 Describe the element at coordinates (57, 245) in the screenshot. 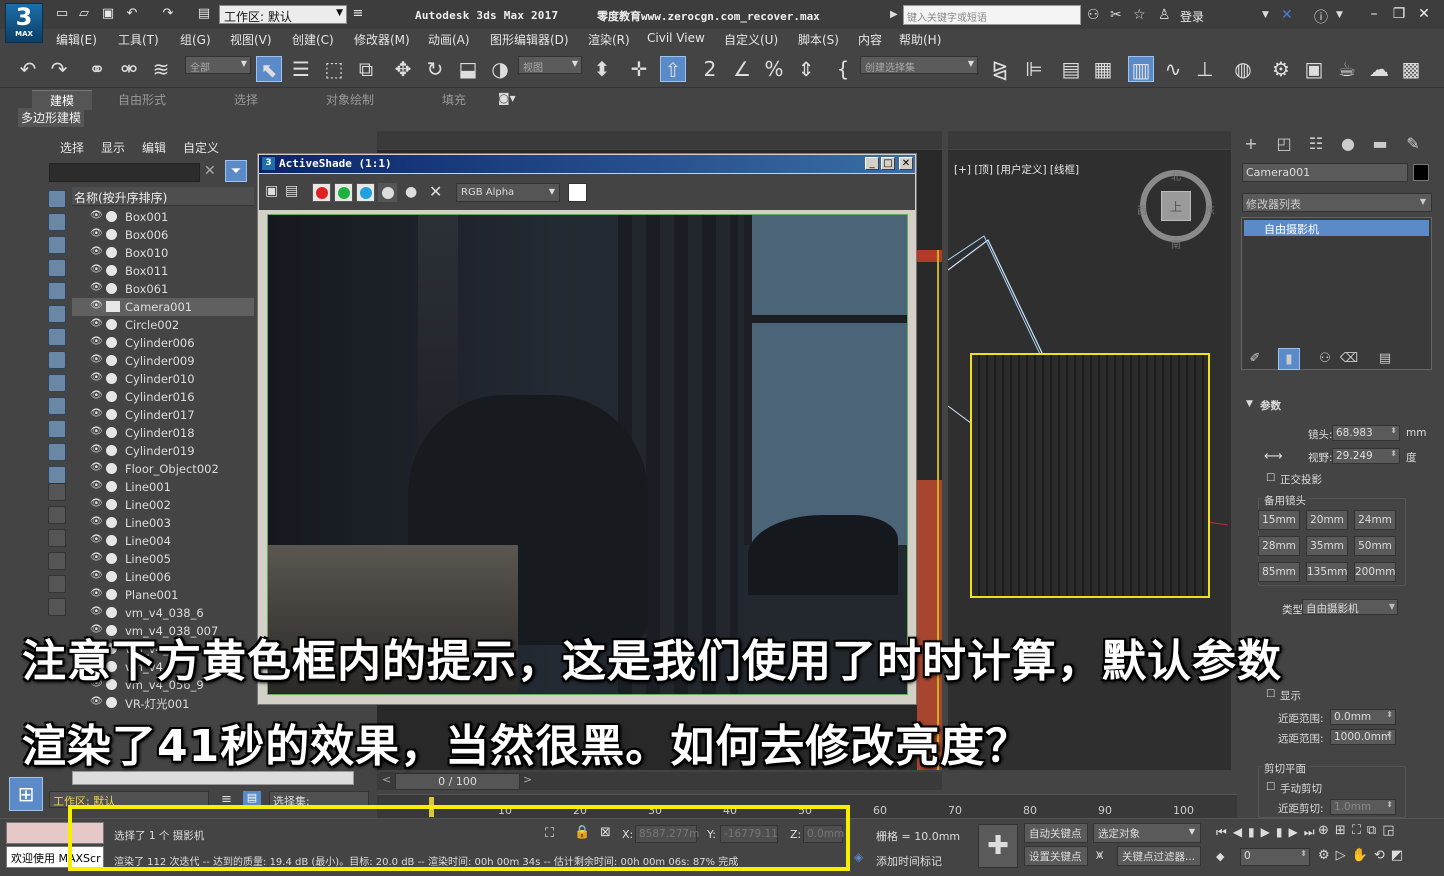

I see `filter-lights-icon` at that location.